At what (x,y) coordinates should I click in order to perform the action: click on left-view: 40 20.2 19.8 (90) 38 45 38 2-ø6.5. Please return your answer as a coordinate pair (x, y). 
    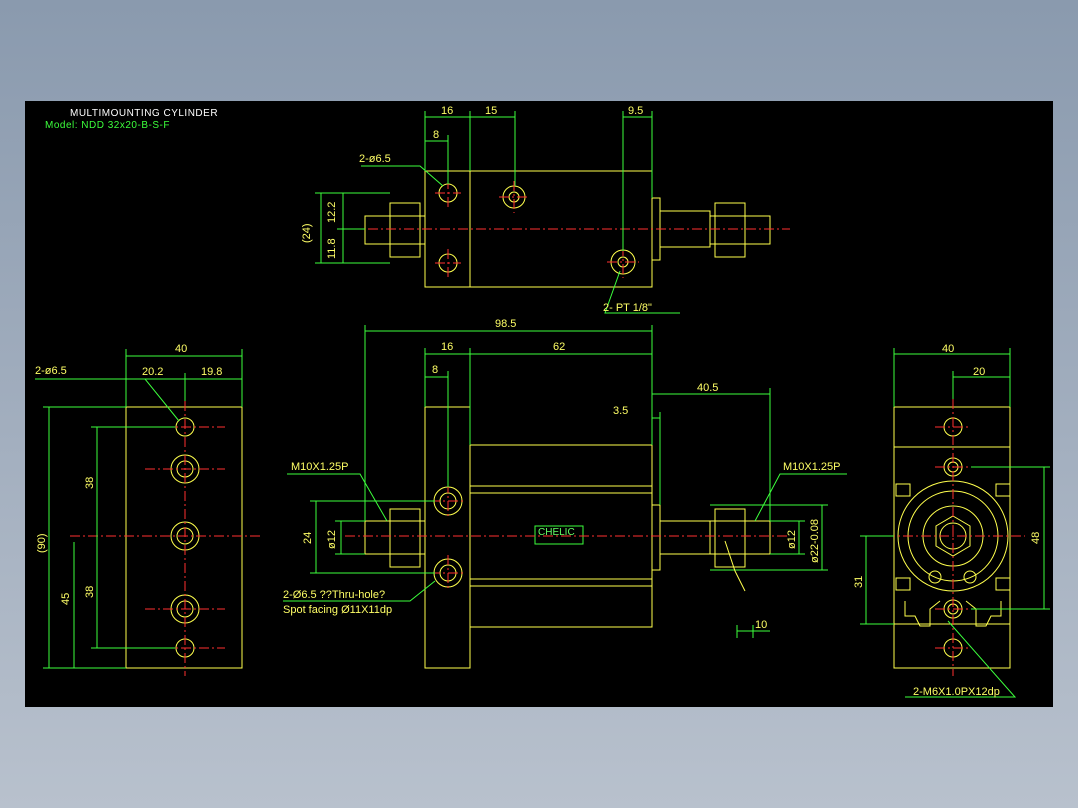
    Looking at the image, I should click on (147, 509).